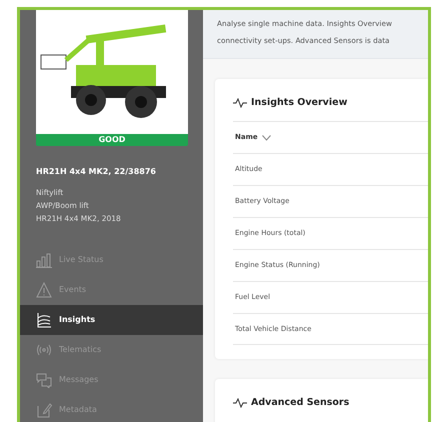 The height and width of the screenshot is (422, 435). What do you see at coordinates (44, 380) in the screenshot?
I see `chat-icon` at bounding box center [44, 380].